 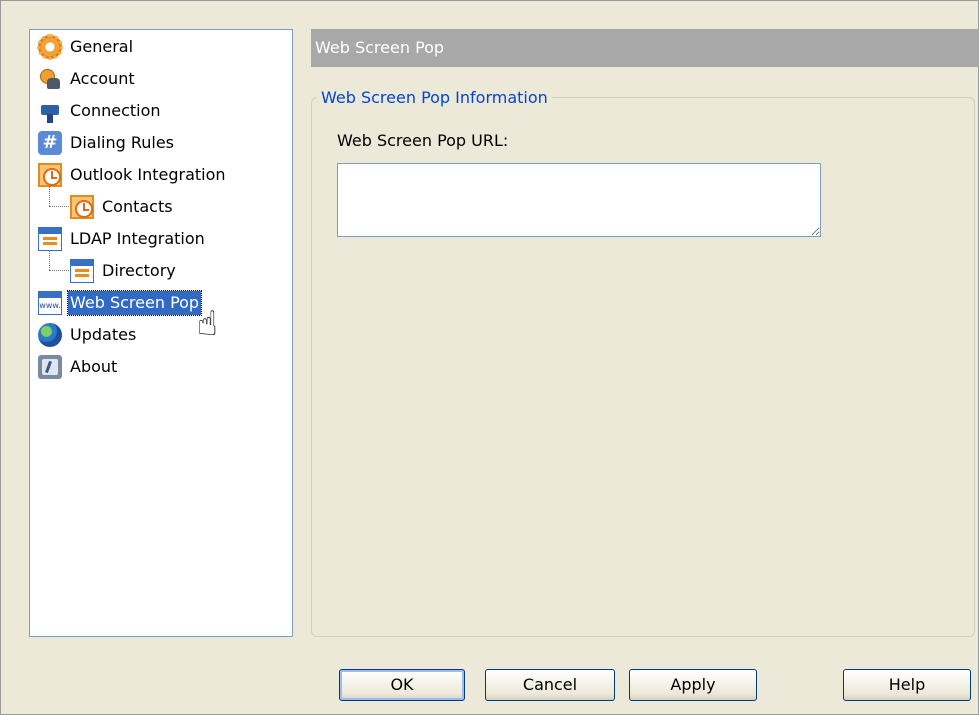 I want to click on tree-item-label: Account, so click(x=102, y=78).